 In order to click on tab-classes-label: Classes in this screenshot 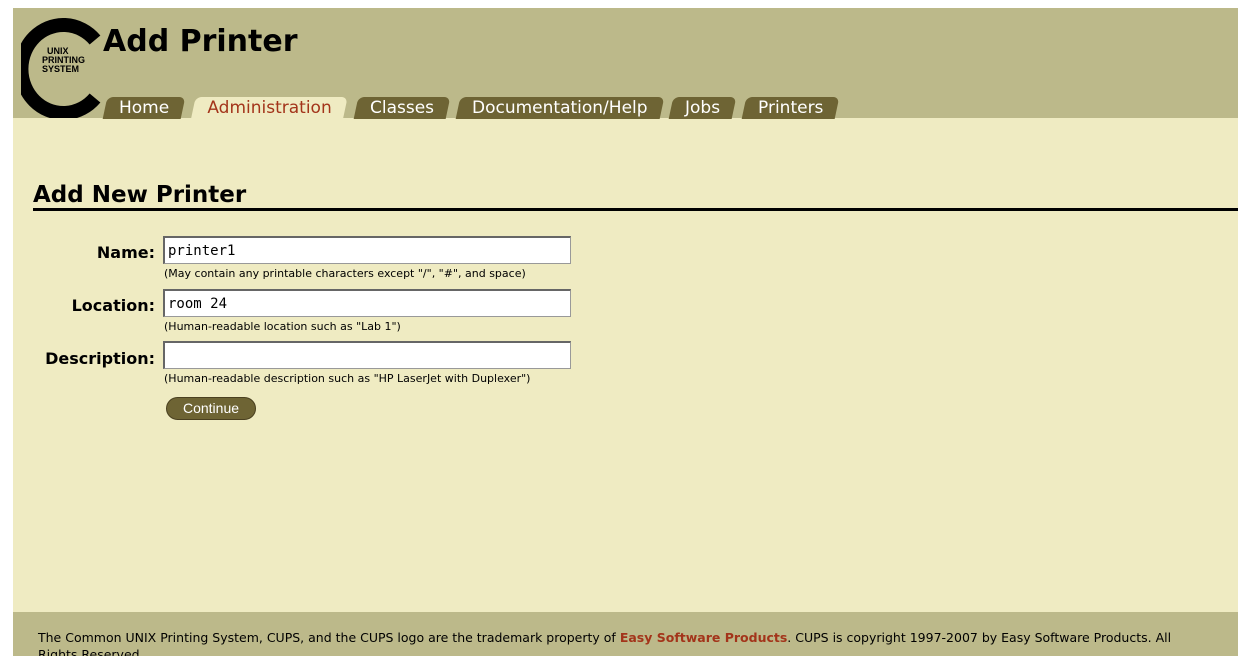, I will do `click(401, 108)`.